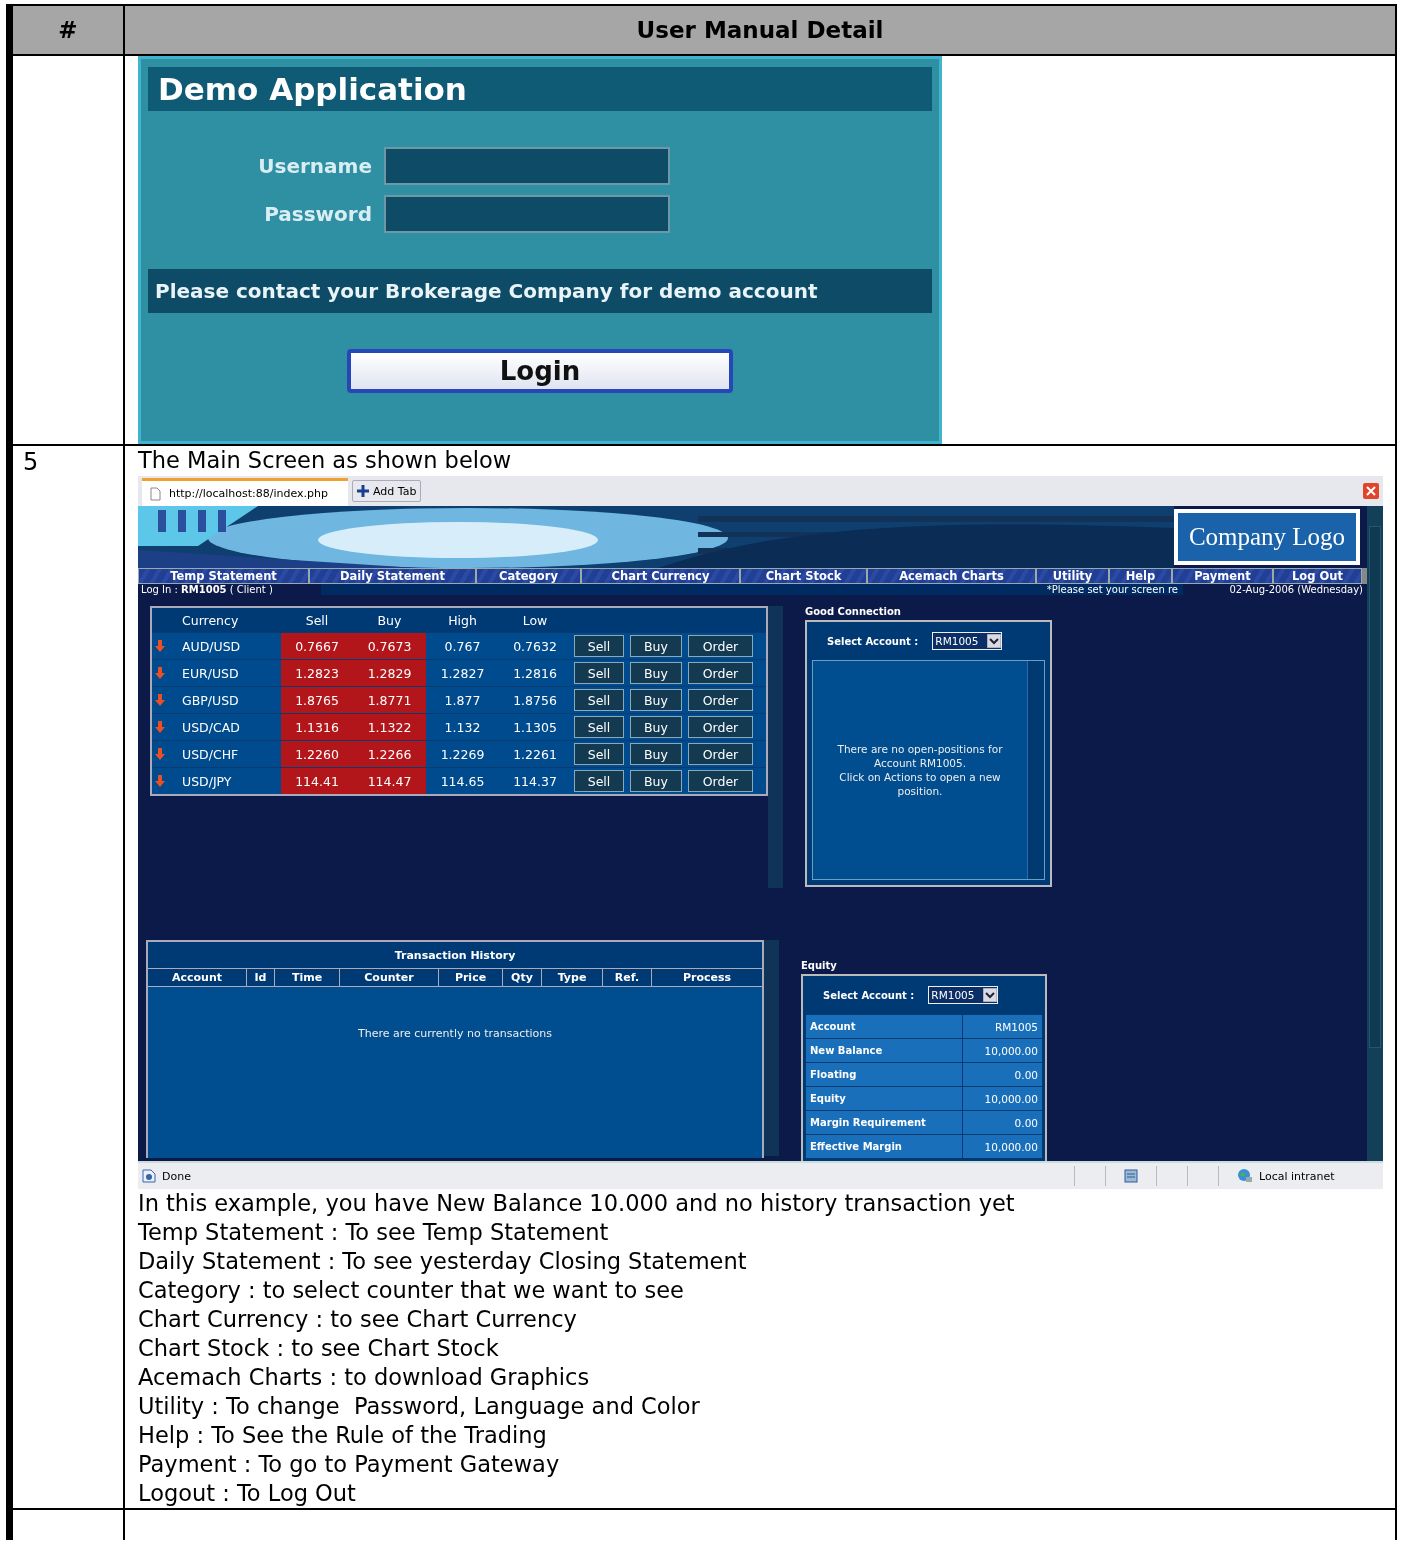  Describe the element at coordinates (884, 1146) in the screenshot. I see `table-cell: Effective Margin` at that location.